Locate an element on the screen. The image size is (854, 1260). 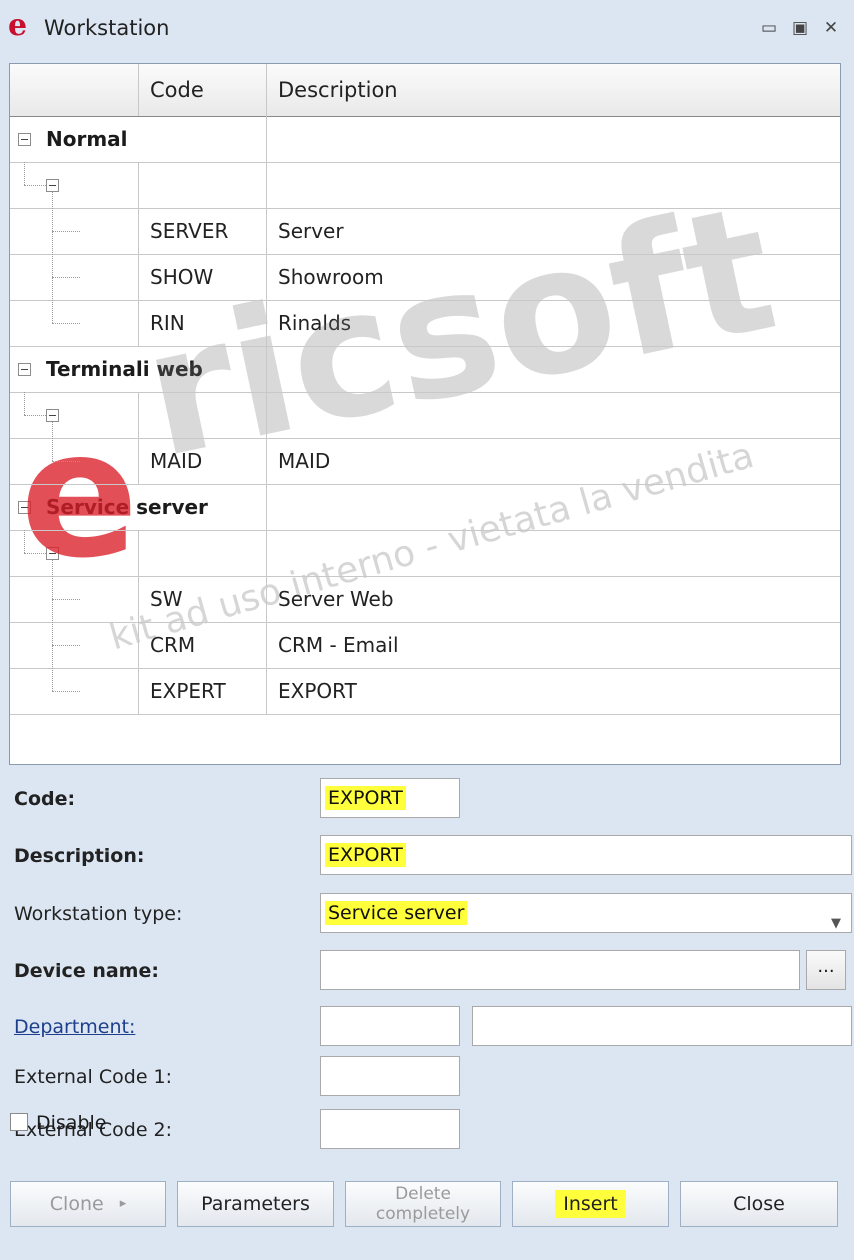
code-cell: SERVER is located at coordinates (189, 231).